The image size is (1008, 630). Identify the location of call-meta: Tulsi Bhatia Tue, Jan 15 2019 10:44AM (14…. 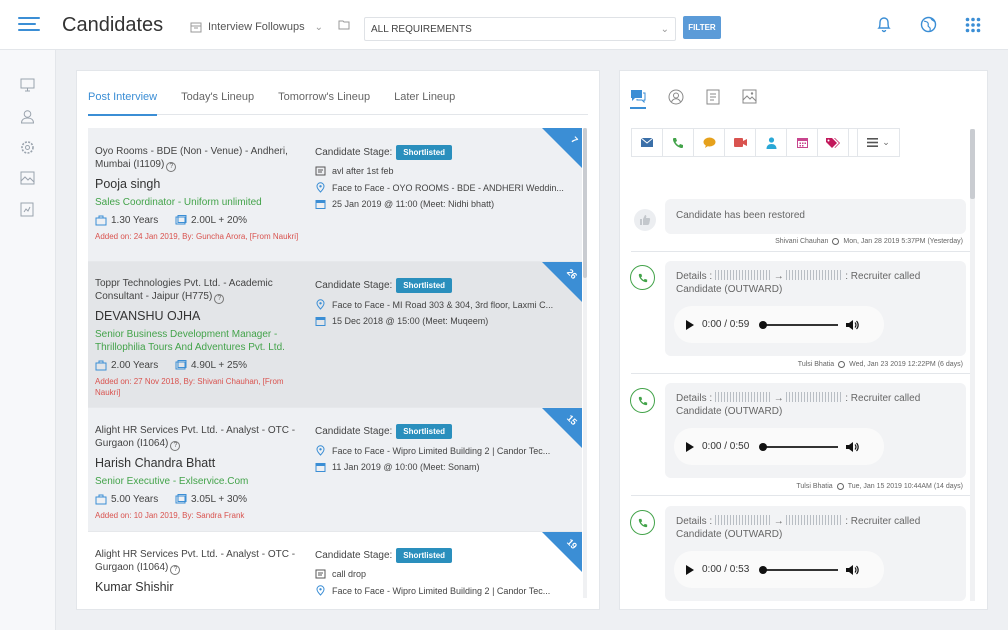
(879, 486).